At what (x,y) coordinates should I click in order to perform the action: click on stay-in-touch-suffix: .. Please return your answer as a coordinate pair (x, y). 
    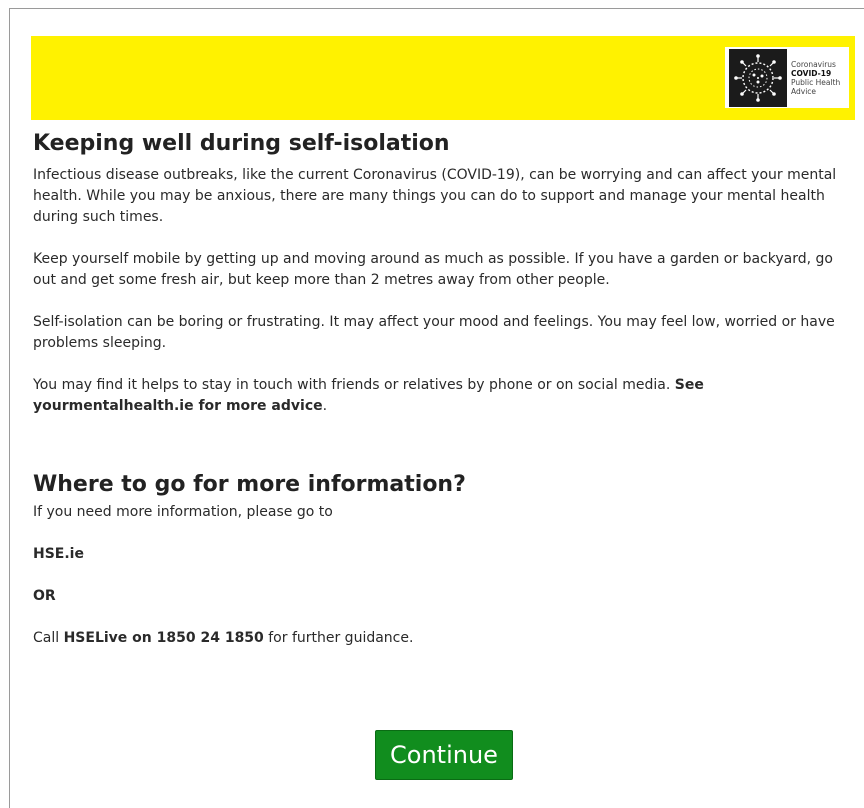
    Looking at the image, I should click on (325, 406).